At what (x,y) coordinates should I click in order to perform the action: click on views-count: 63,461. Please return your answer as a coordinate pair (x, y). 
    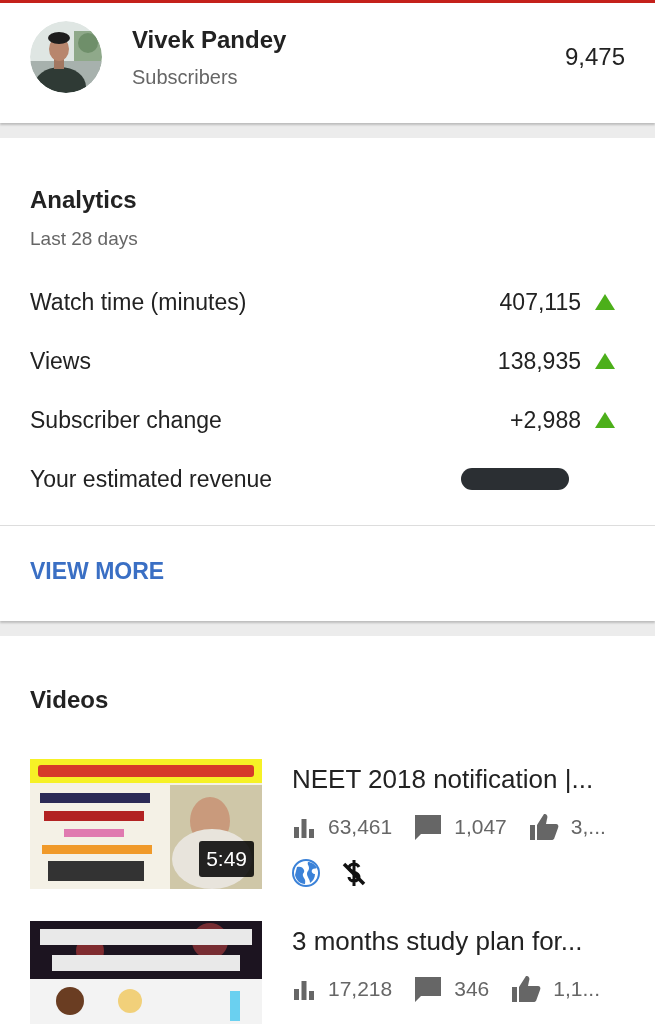
    Looking at the image, I should click on (360, 827).